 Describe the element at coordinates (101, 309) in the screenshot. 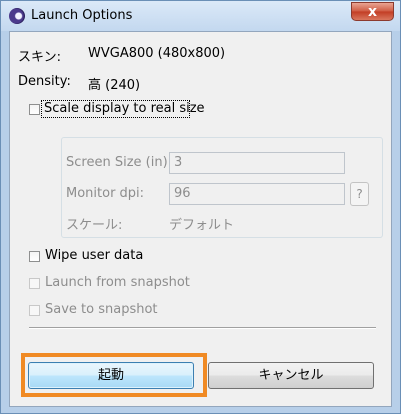

I see `save-to-snapshot-label: Save to snapshot` at that location.